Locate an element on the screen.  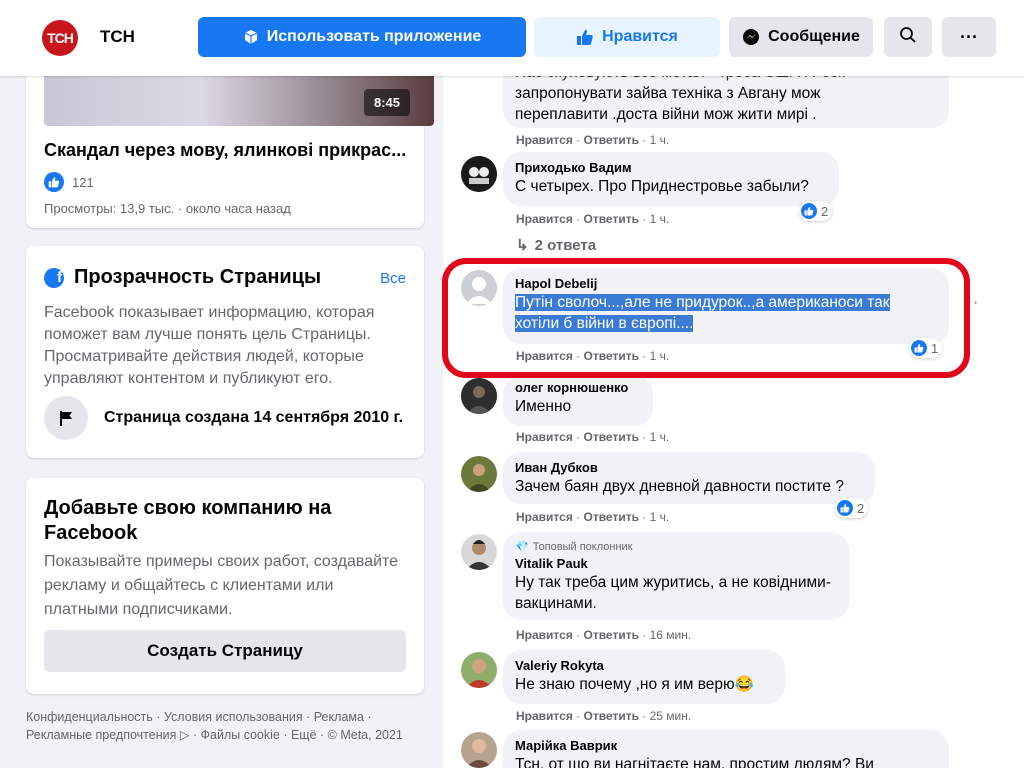
cube-icon is located at coordinates (251, 37).